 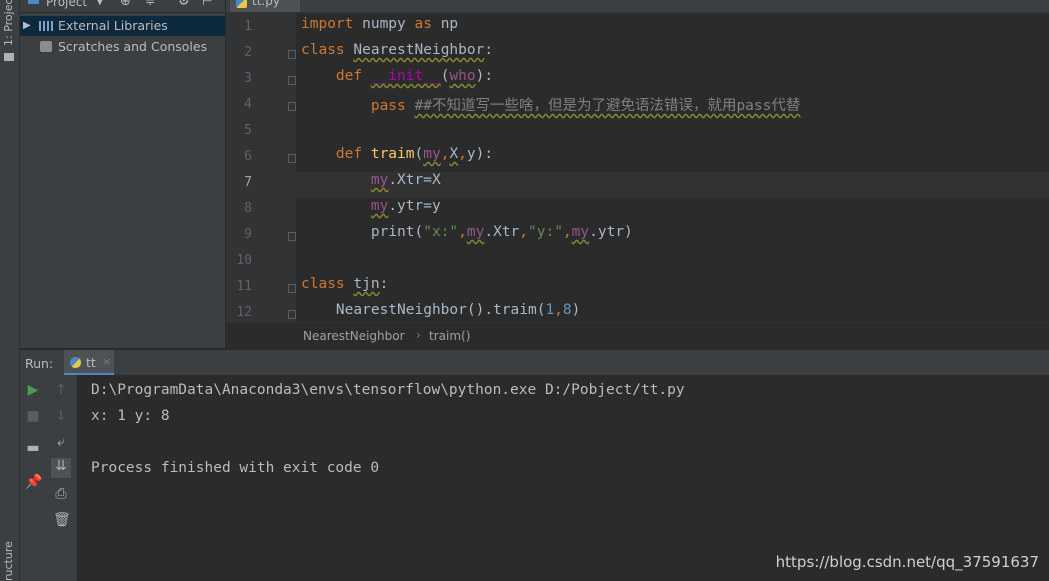 I want to click on collapse-icon: ≑, so click(x=150, y=4).